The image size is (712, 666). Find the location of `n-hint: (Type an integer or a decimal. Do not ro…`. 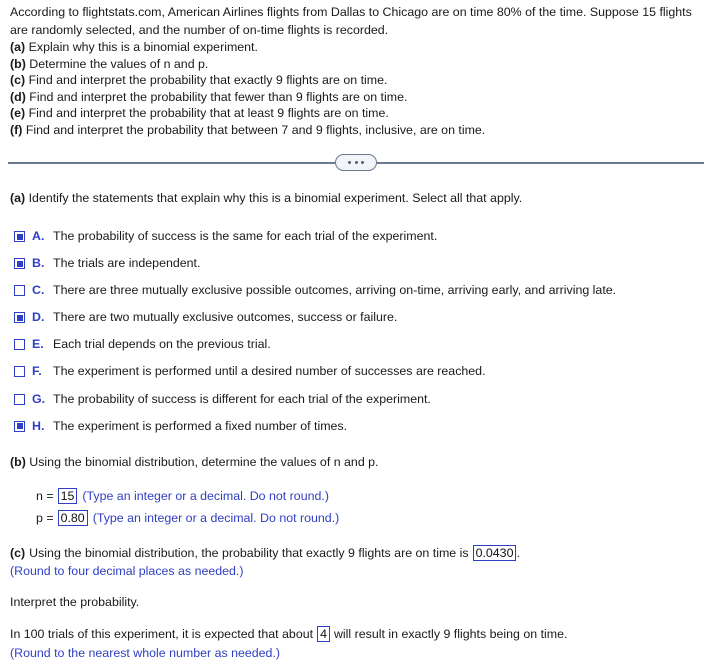

n-hint: (Type an integer or a decimal. Do not ro… is located at coordinates (205, 496).